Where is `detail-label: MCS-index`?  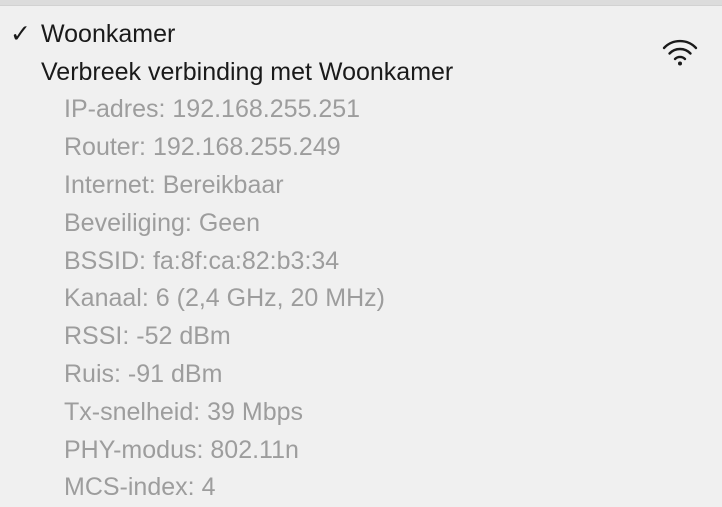
detail-label: MCS-index is located at coordinates (126, 487).